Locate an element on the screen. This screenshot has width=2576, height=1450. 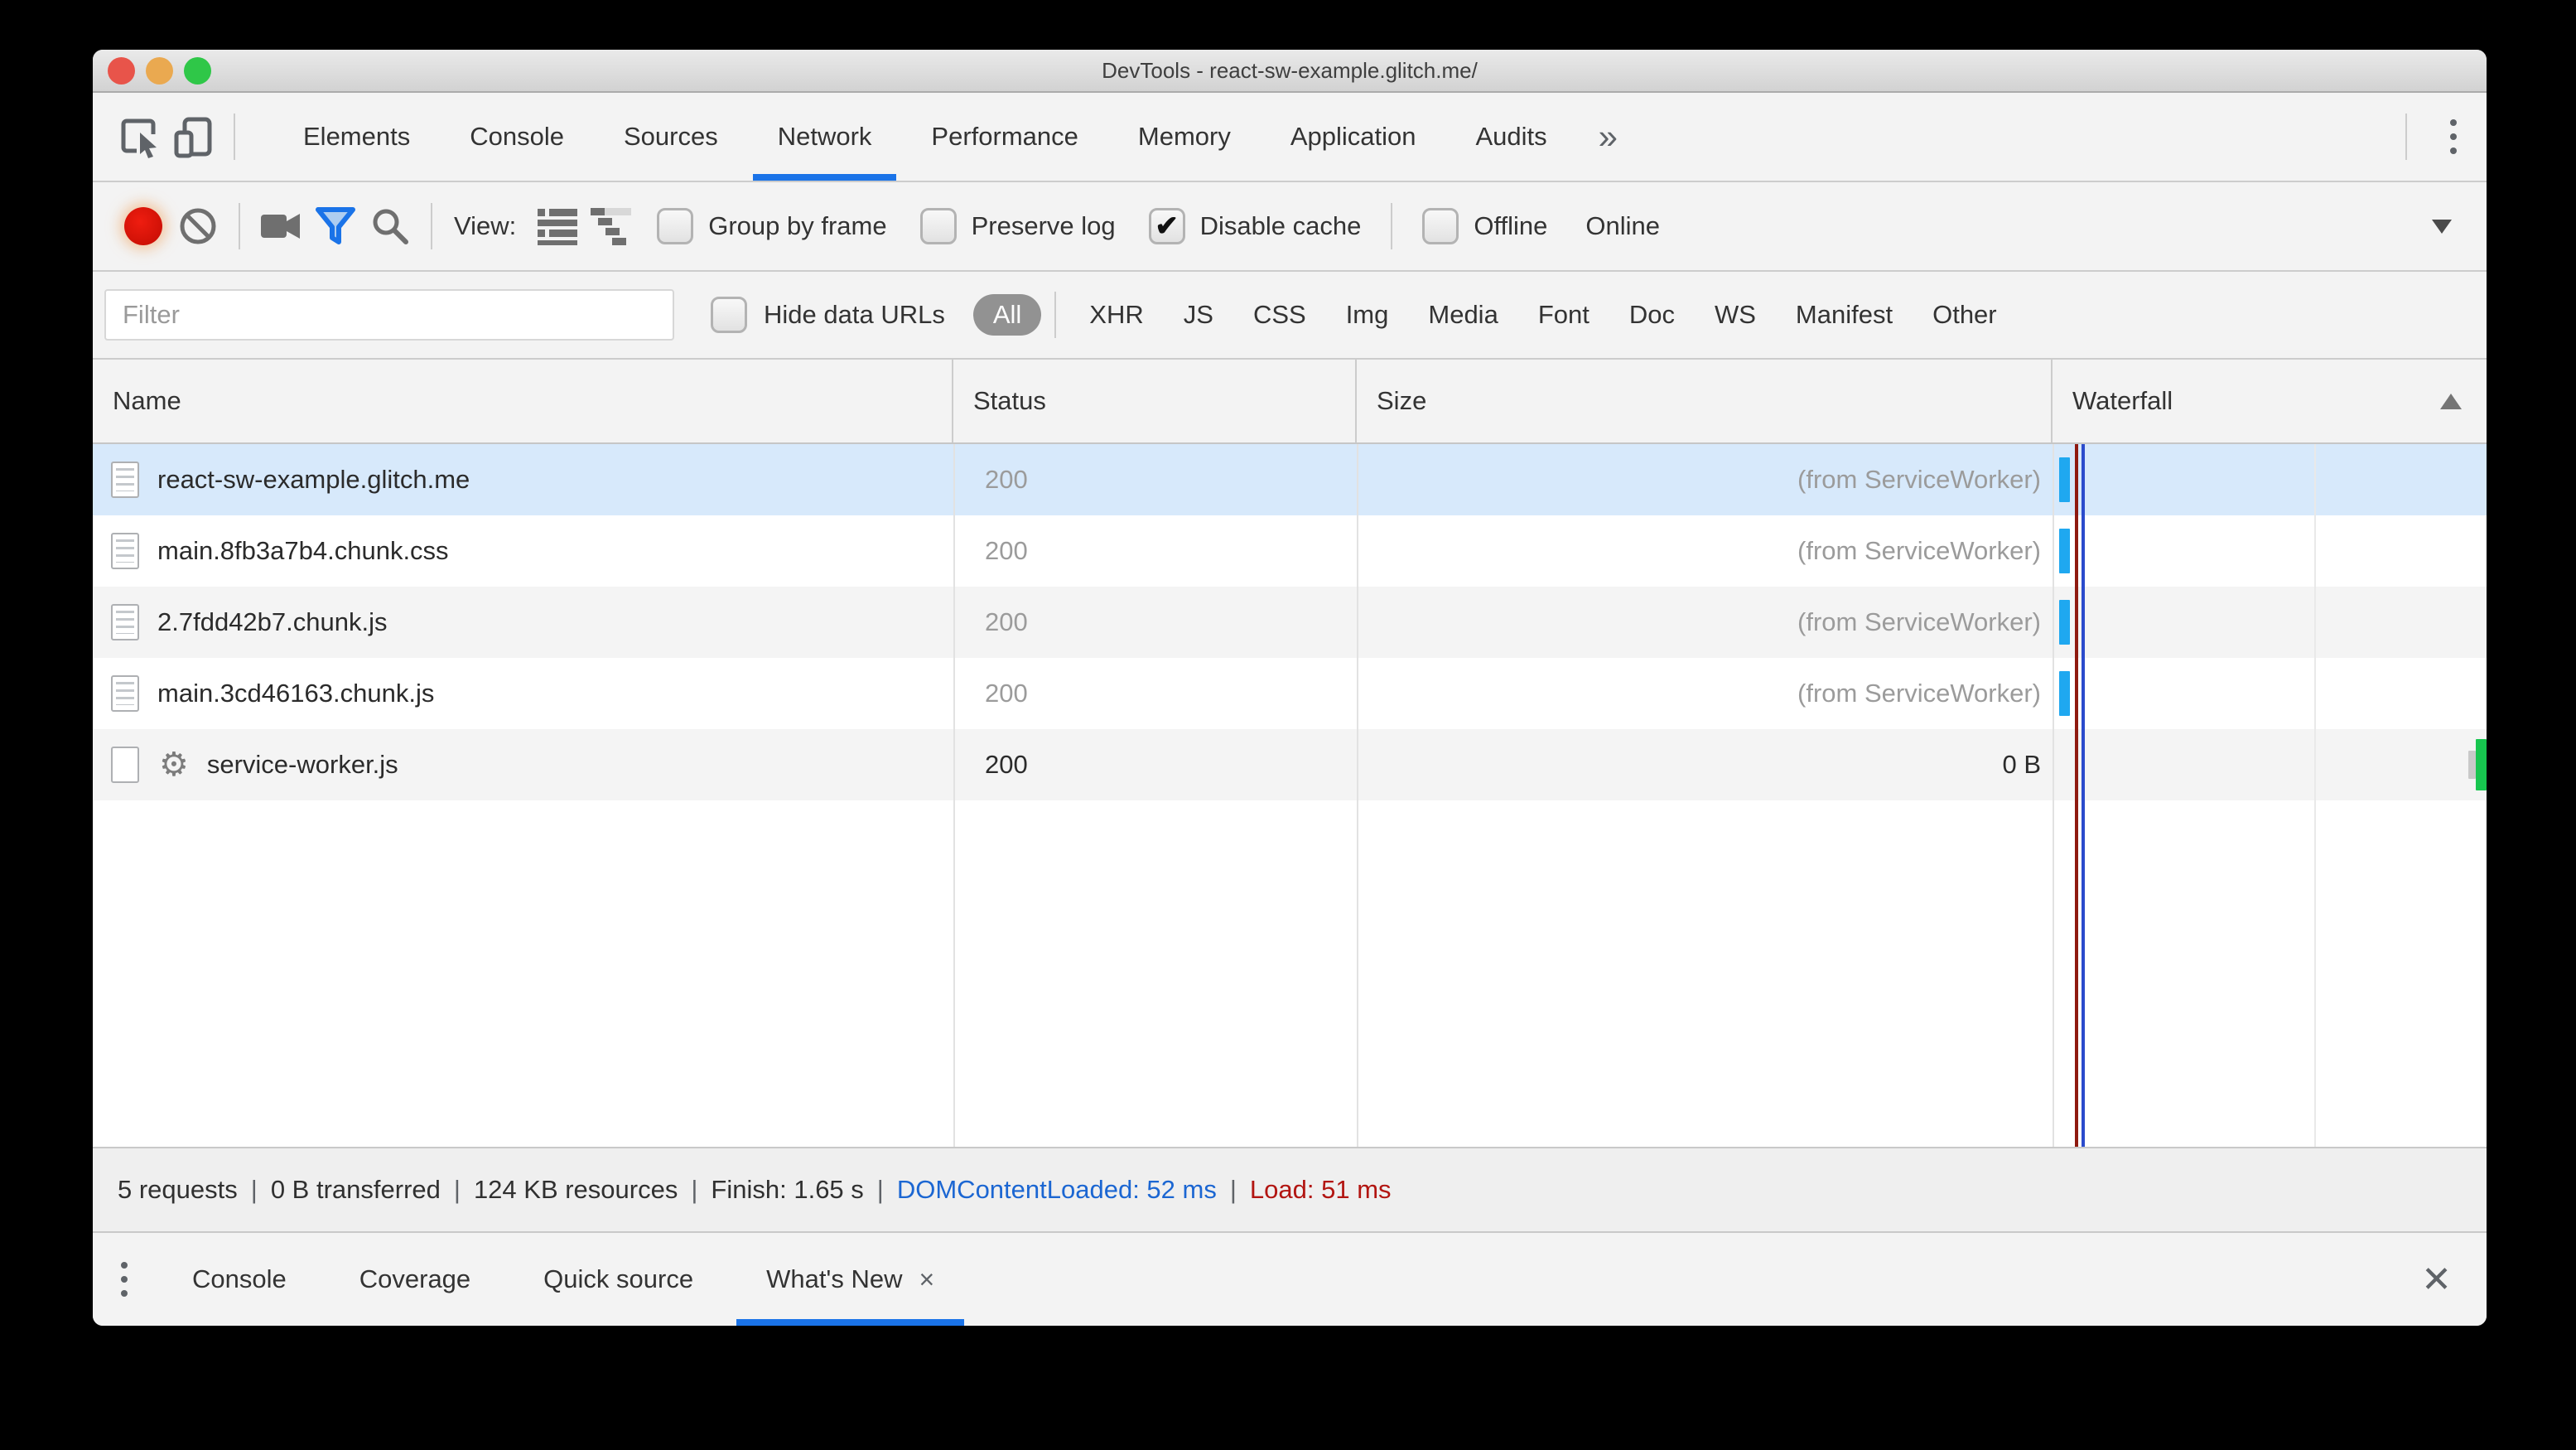
filter-types: XHR JS CSS Img Media Font Doc WS Manifest Other is located at coordinates (1542, 315).